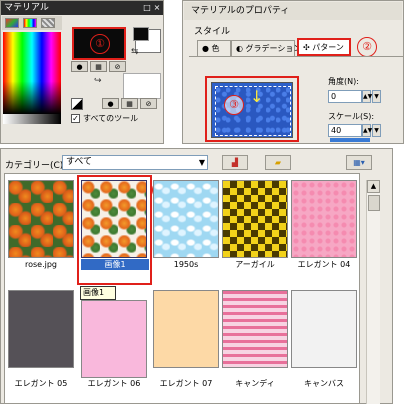 The image size is (404, 404). Describe the element at coordinates (141, 34) in the screenshot. I see `foreground-color-swatch` at that location.